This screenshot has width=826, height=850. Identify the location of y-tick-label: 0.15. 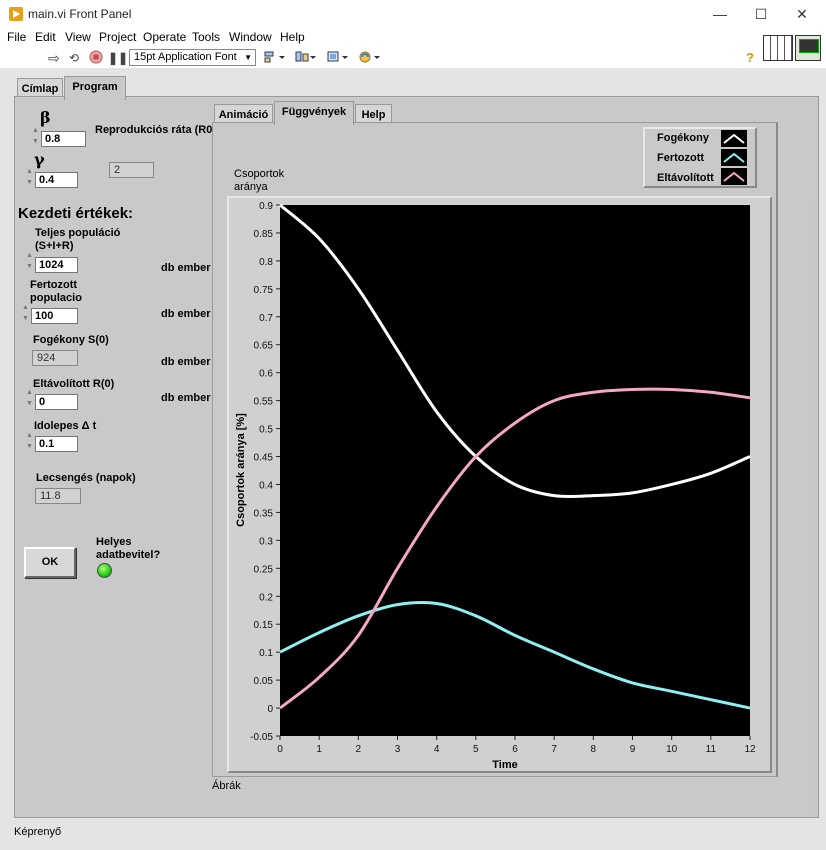
(264, 625).